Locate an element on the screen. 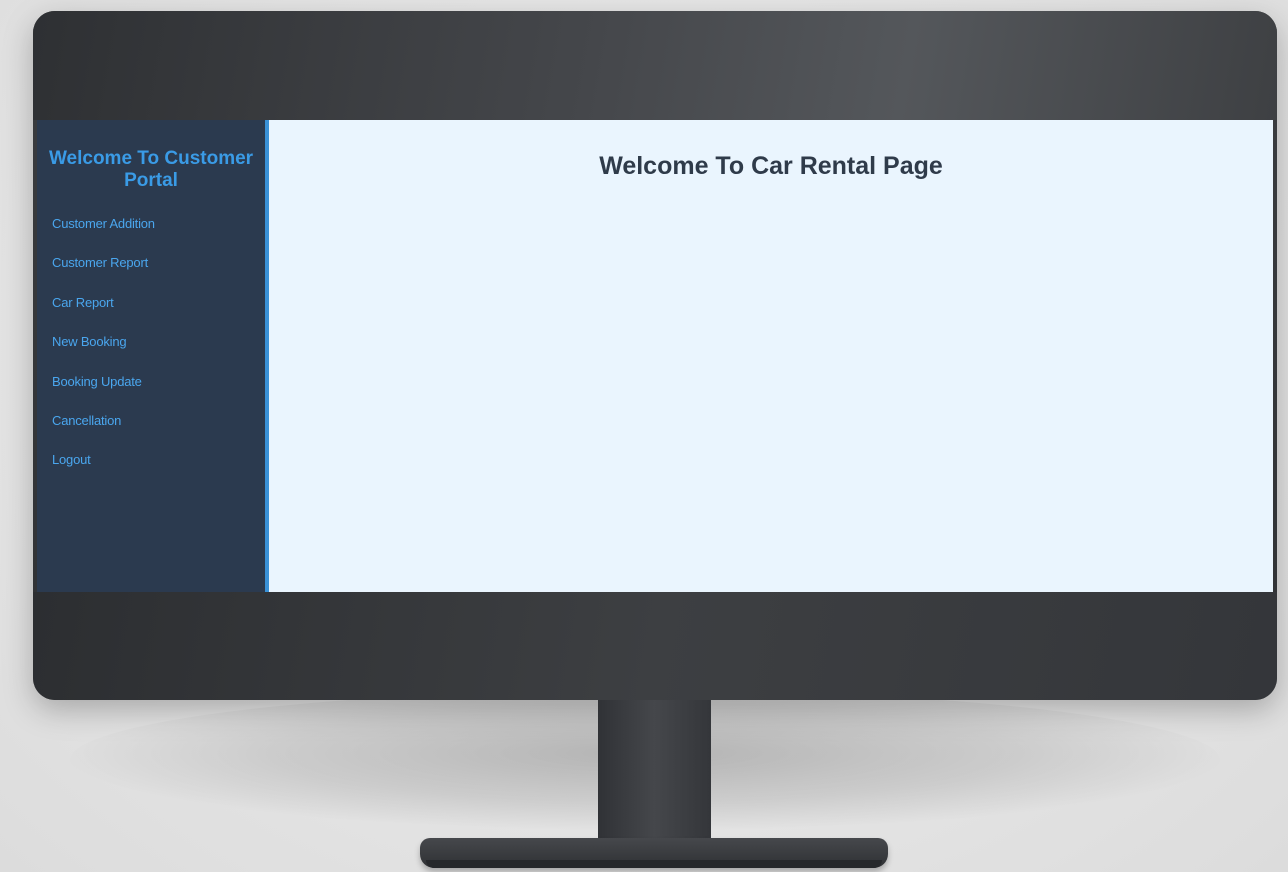 The height and width of the screenshot is (872, 1288). monitor-bottom-bezel is located at coordinates (655, 646).